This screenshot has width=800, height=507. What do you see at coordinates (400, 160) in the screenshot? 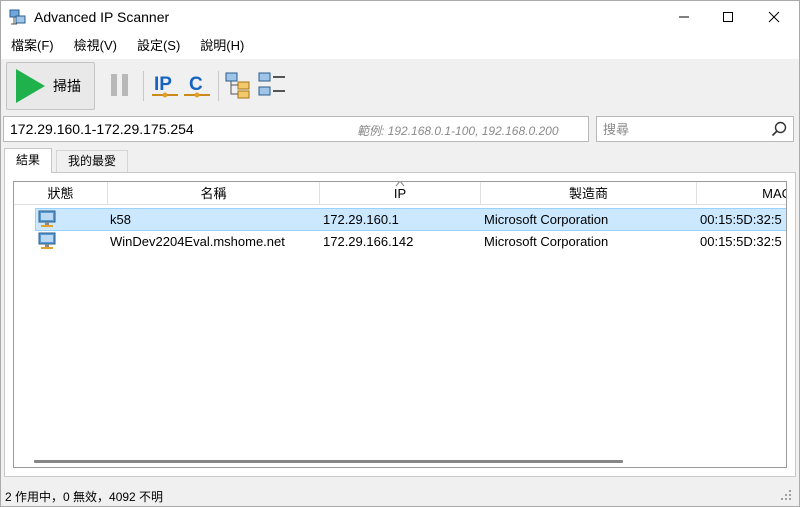
I see `tab-bar: 結果 我的最愛` at bounding box center [400, 160].